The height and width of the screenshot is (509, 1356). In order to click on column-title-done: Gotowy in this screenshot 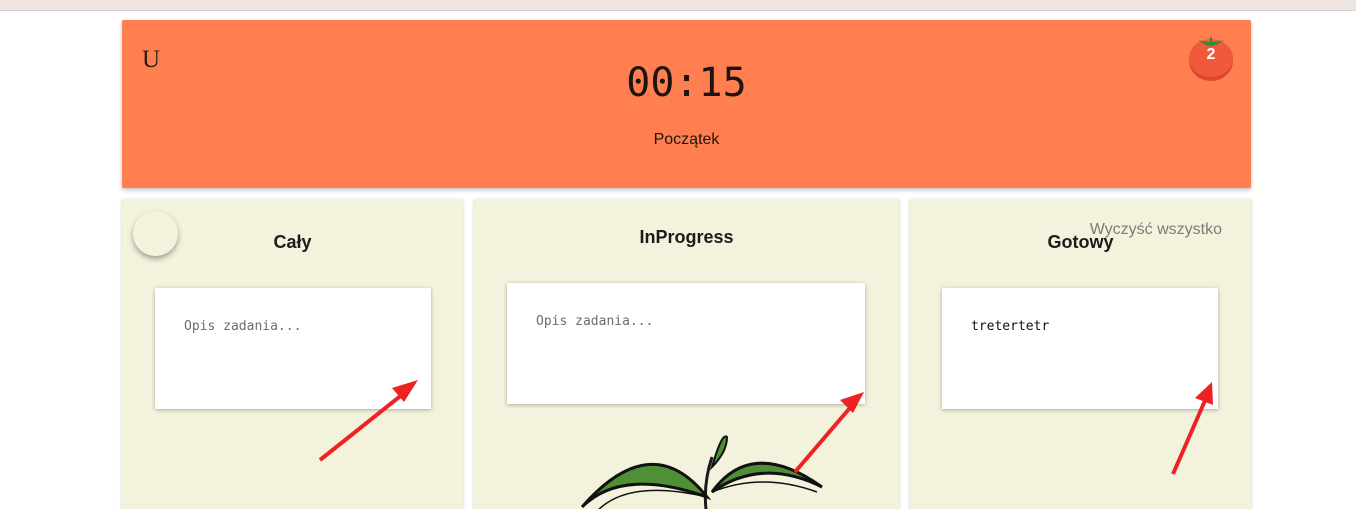, I will do `click(1080, 242)`.